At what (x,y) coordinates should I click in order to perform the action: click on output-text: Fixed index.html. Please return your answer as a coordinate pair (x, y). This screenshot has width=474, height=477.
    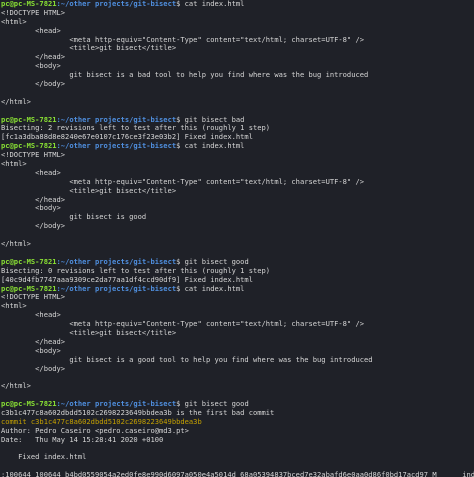
    Looking at the image, I should click on (44, 457).